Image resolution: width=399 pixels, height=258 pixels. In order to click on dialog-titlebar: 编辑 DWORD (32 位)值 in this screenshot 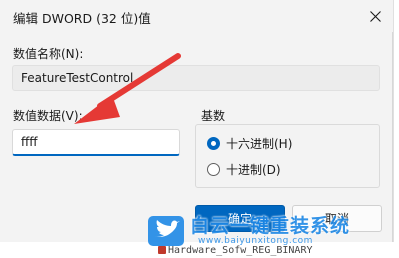, I will do `click(196, 16)`.